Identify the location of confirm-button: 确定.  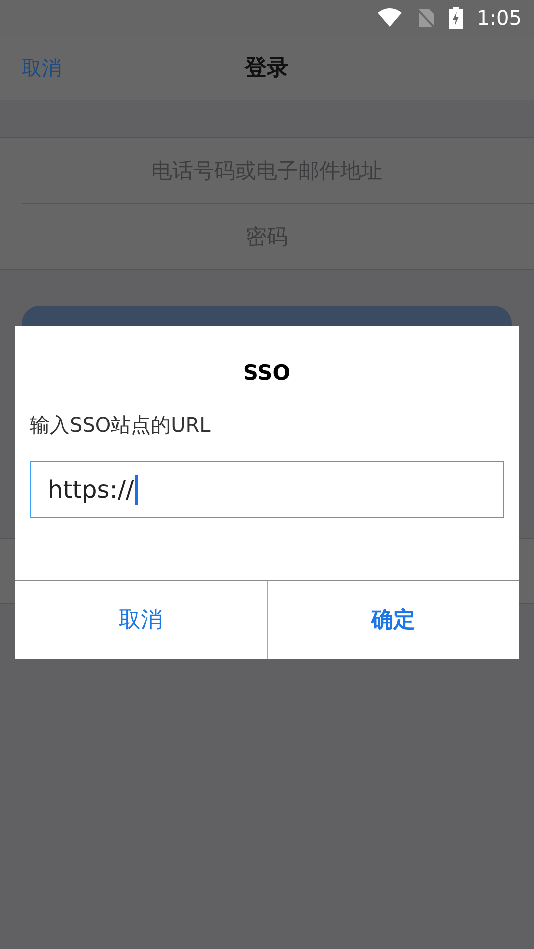
(392, 620).